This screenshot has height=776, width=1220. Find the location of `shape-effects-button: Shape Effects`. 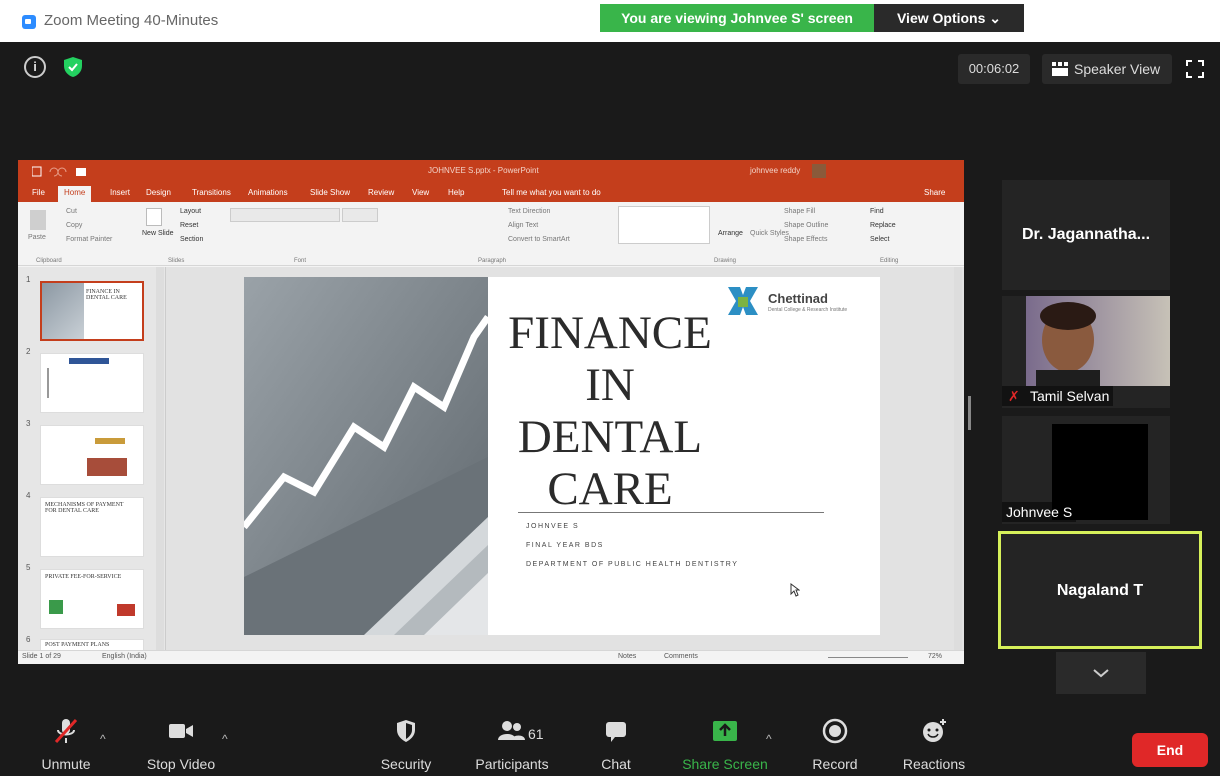

shape-effects-button: Shape Effects is located at coordinates (805, 239).